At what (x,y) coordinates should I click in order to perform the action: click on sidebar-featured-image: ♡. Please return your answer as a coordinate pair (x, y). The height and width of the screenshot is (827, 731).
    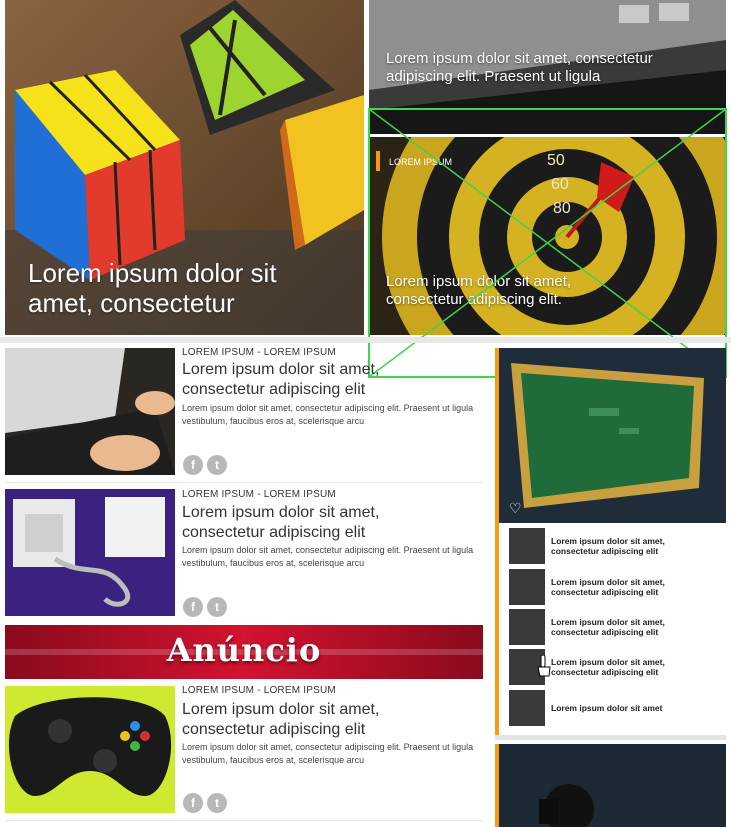
    Looking at the image, I should click on (612, 435).